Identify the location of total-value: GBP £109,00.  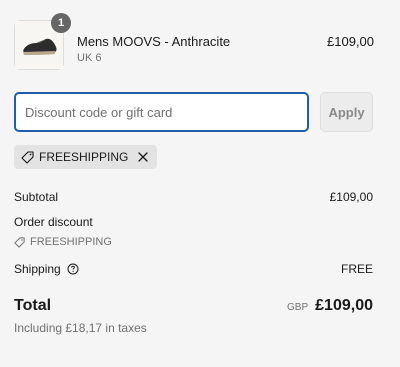
(330, 306).